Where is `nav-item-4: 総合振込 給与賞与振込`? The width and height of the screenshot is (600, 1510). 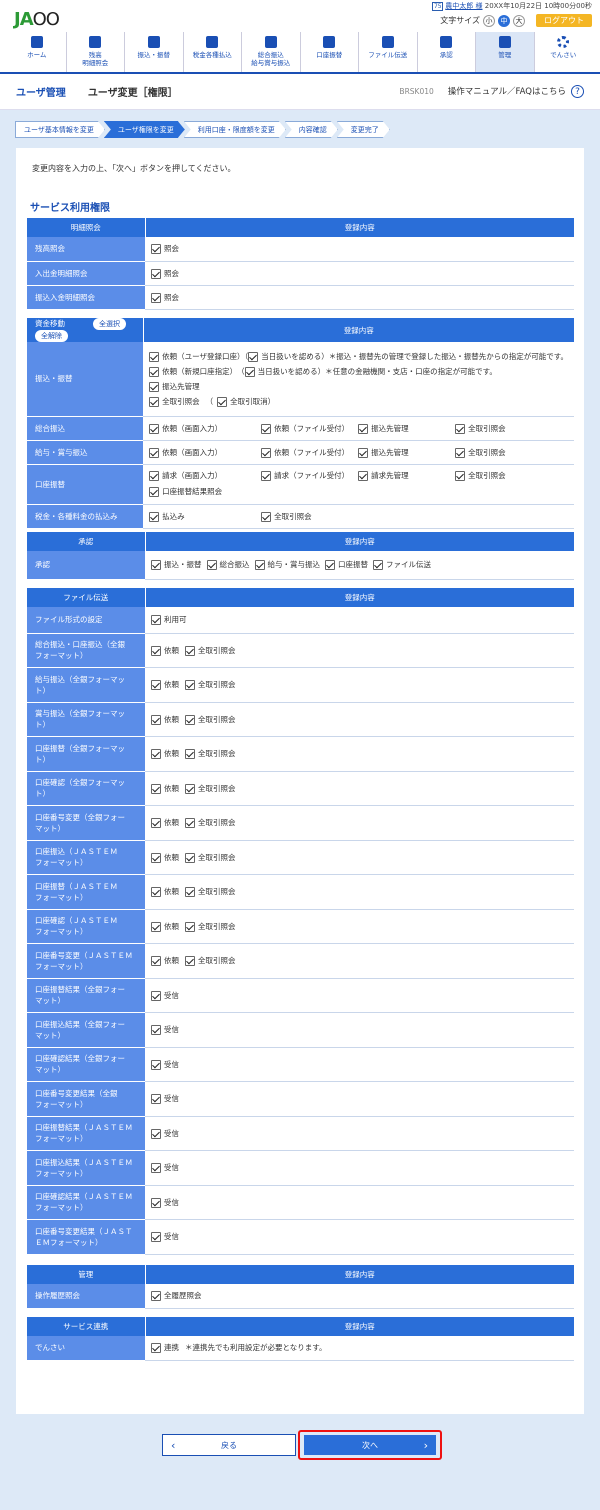 nav-item-4: 総合振込 給与賞与振込 is located at coordinates (271, 52).